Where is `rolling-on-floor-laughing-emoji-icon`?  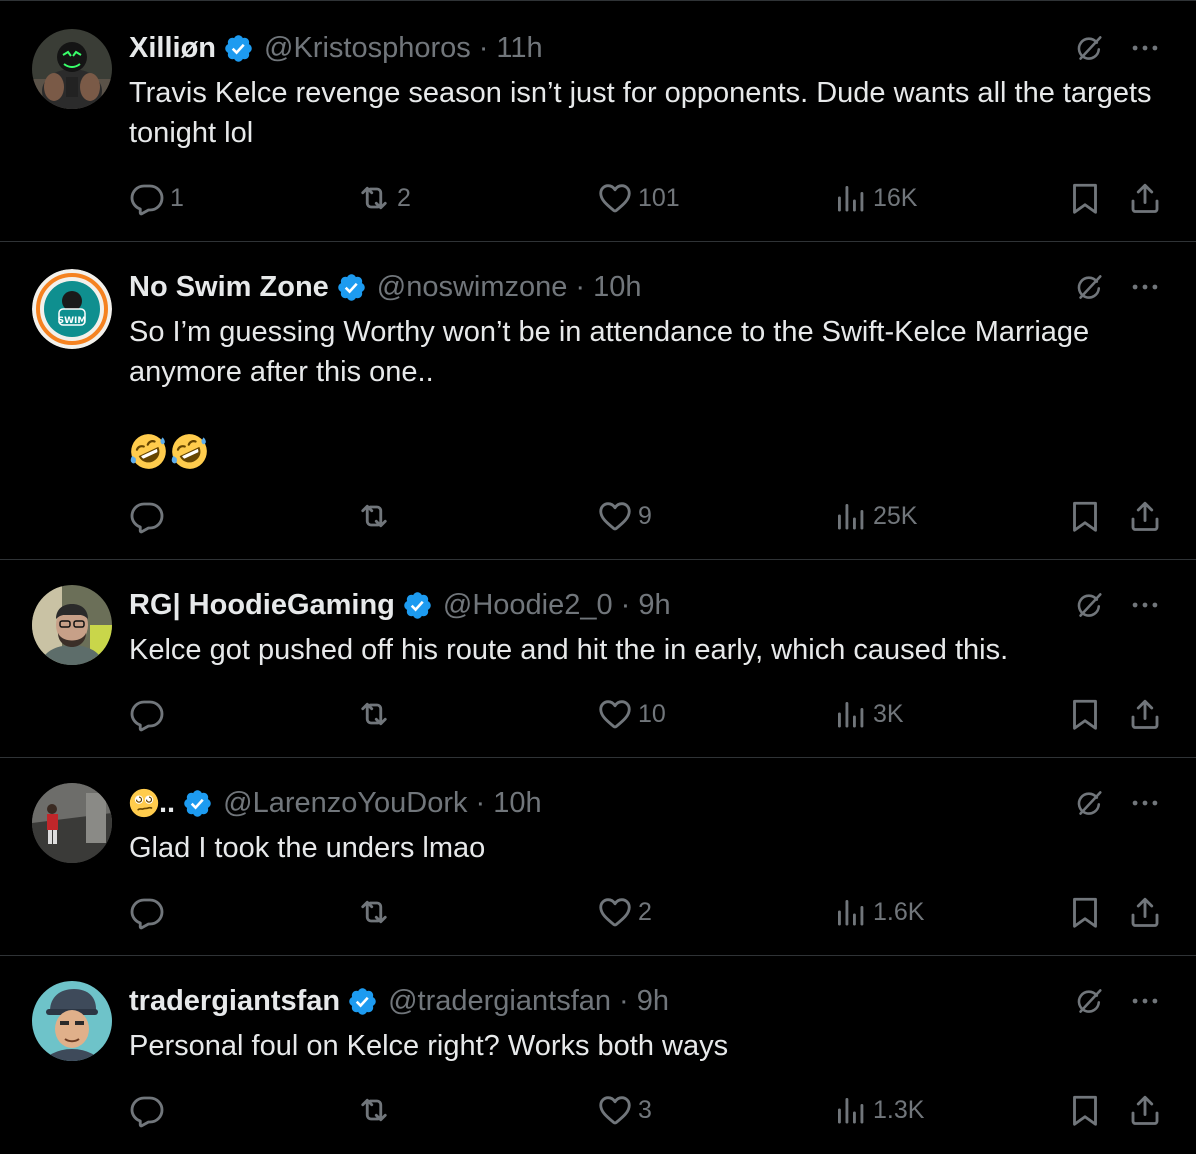 rolling-on-floor-laughing-emoji-icon is located at coordinates (189, 451).